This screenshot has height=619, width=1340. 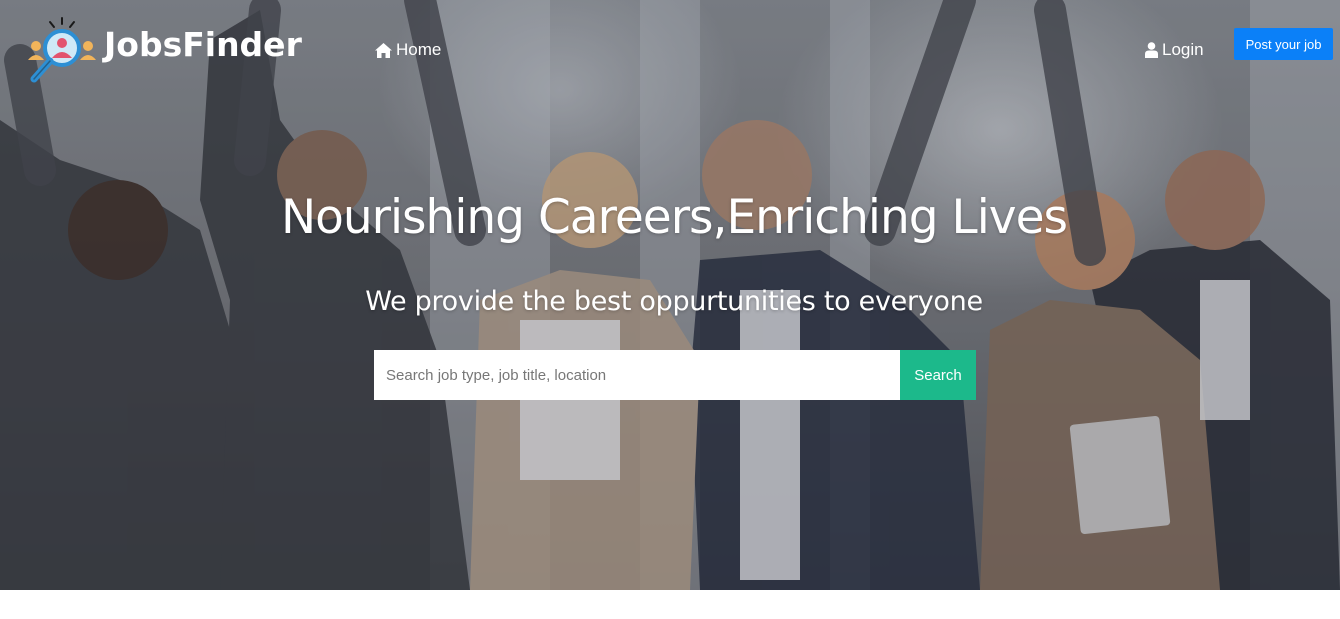 I want to click on magnifier-people-icon, so click(x=62, y=50).